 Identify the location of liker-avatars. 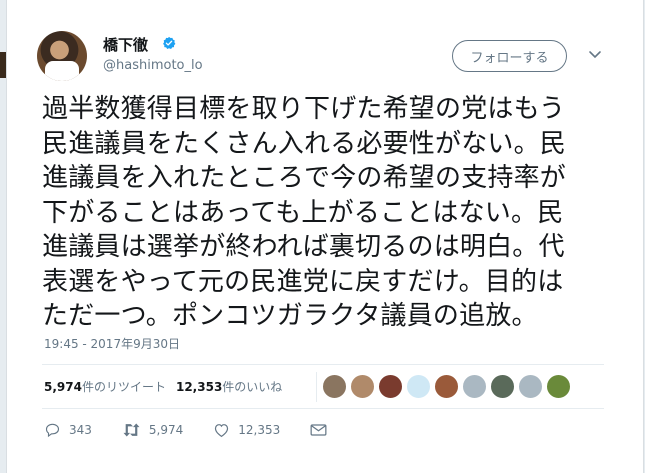
(446, 386).